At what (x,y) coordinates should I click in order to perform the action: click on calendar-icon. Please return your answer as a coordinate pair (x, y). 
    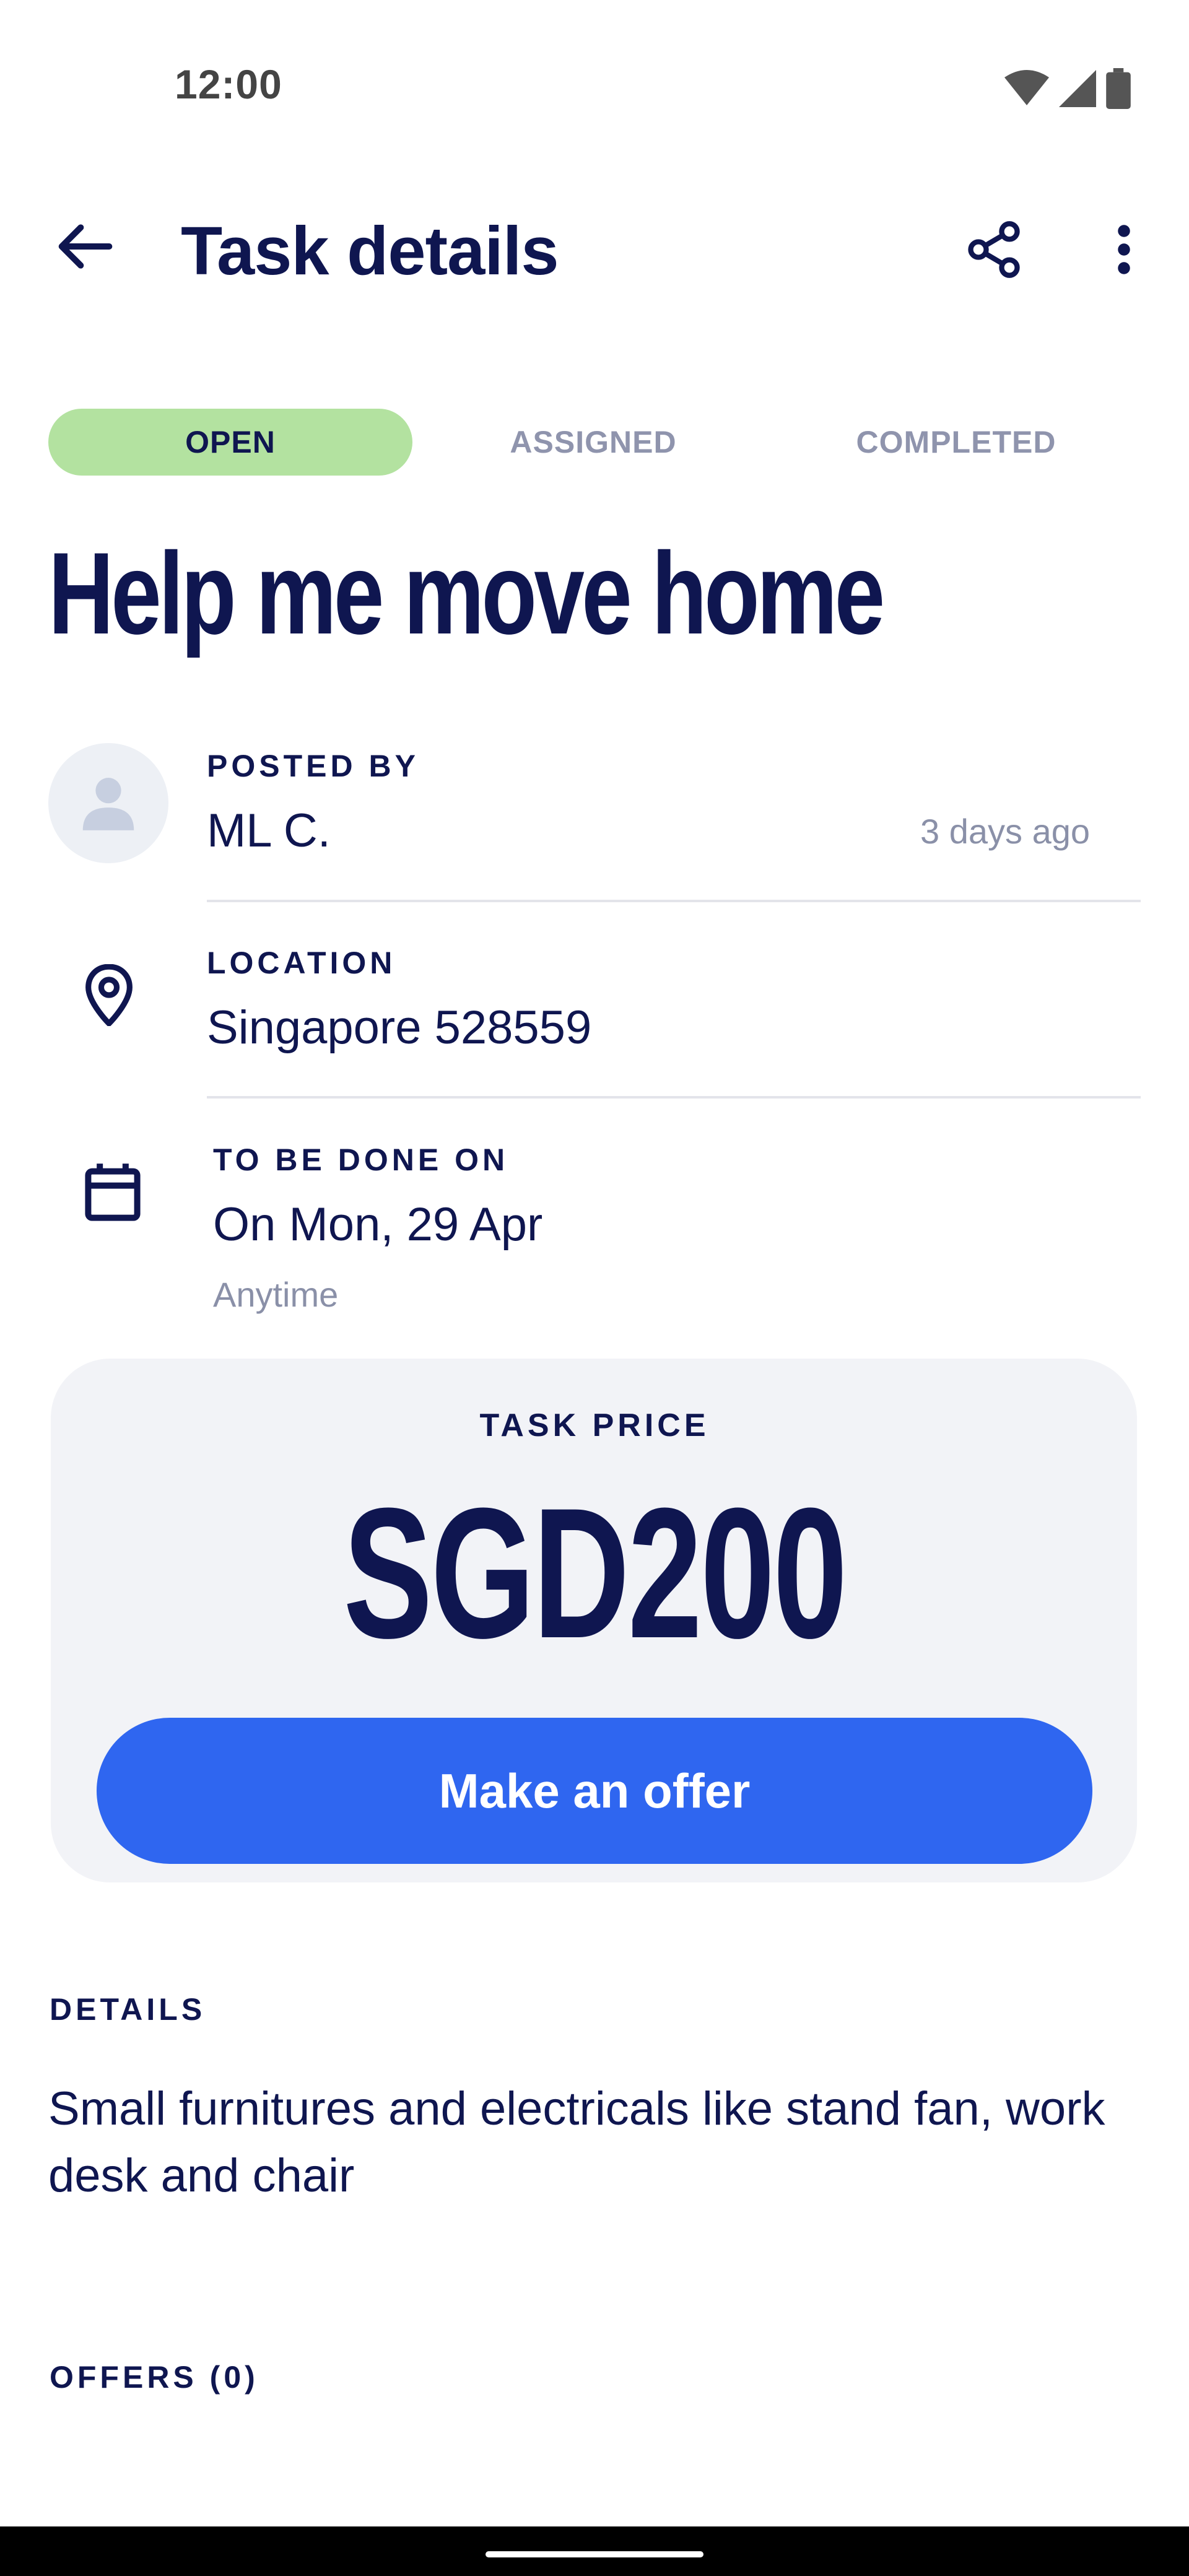
    Looking at the image, I should click on (113, 1192).